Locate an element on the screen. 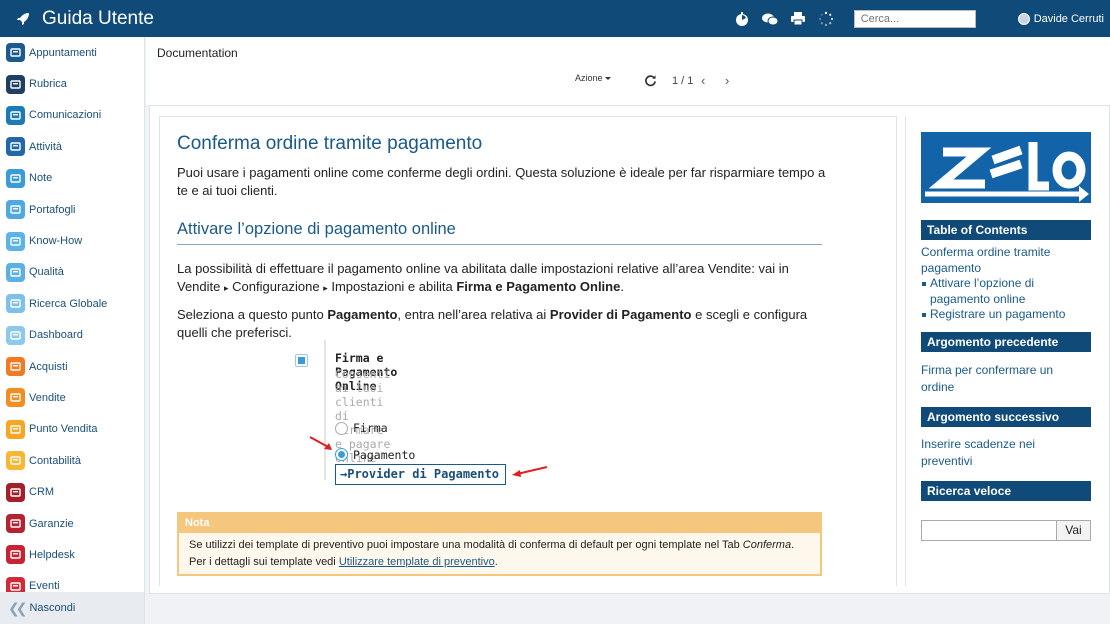  next-topic-heading: Argomento successivo is located at coordinates (1006, 417).